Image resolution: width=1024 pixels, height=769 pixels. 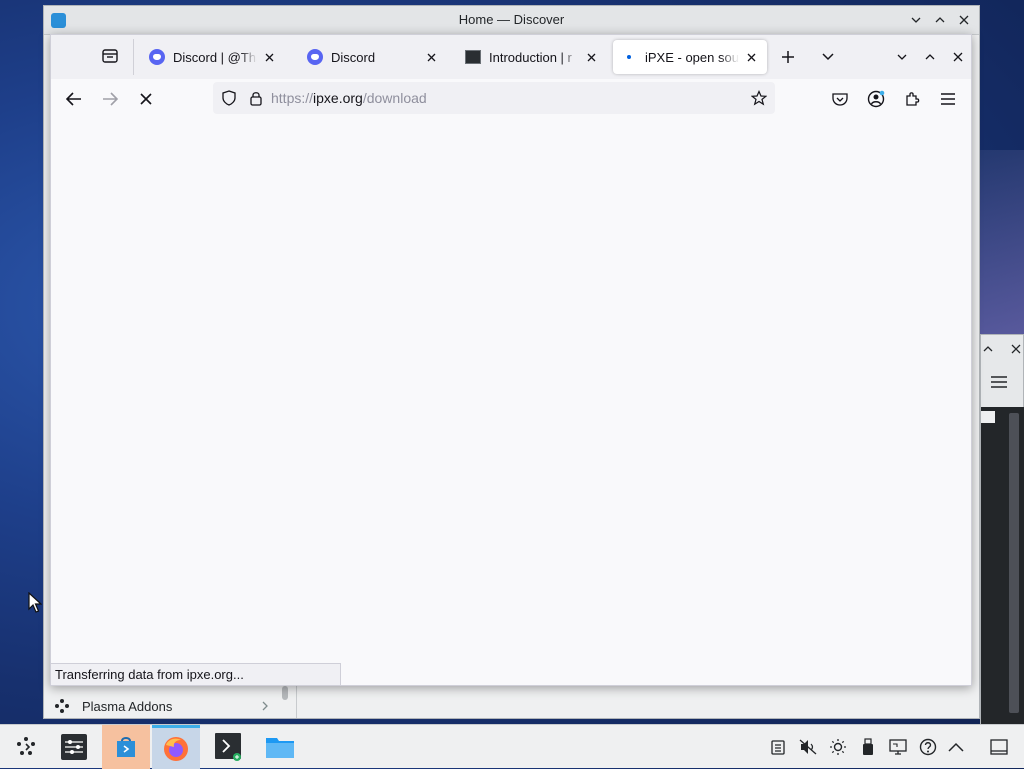 I want to click on chevron-right-icon, so click(x=265, y=706).